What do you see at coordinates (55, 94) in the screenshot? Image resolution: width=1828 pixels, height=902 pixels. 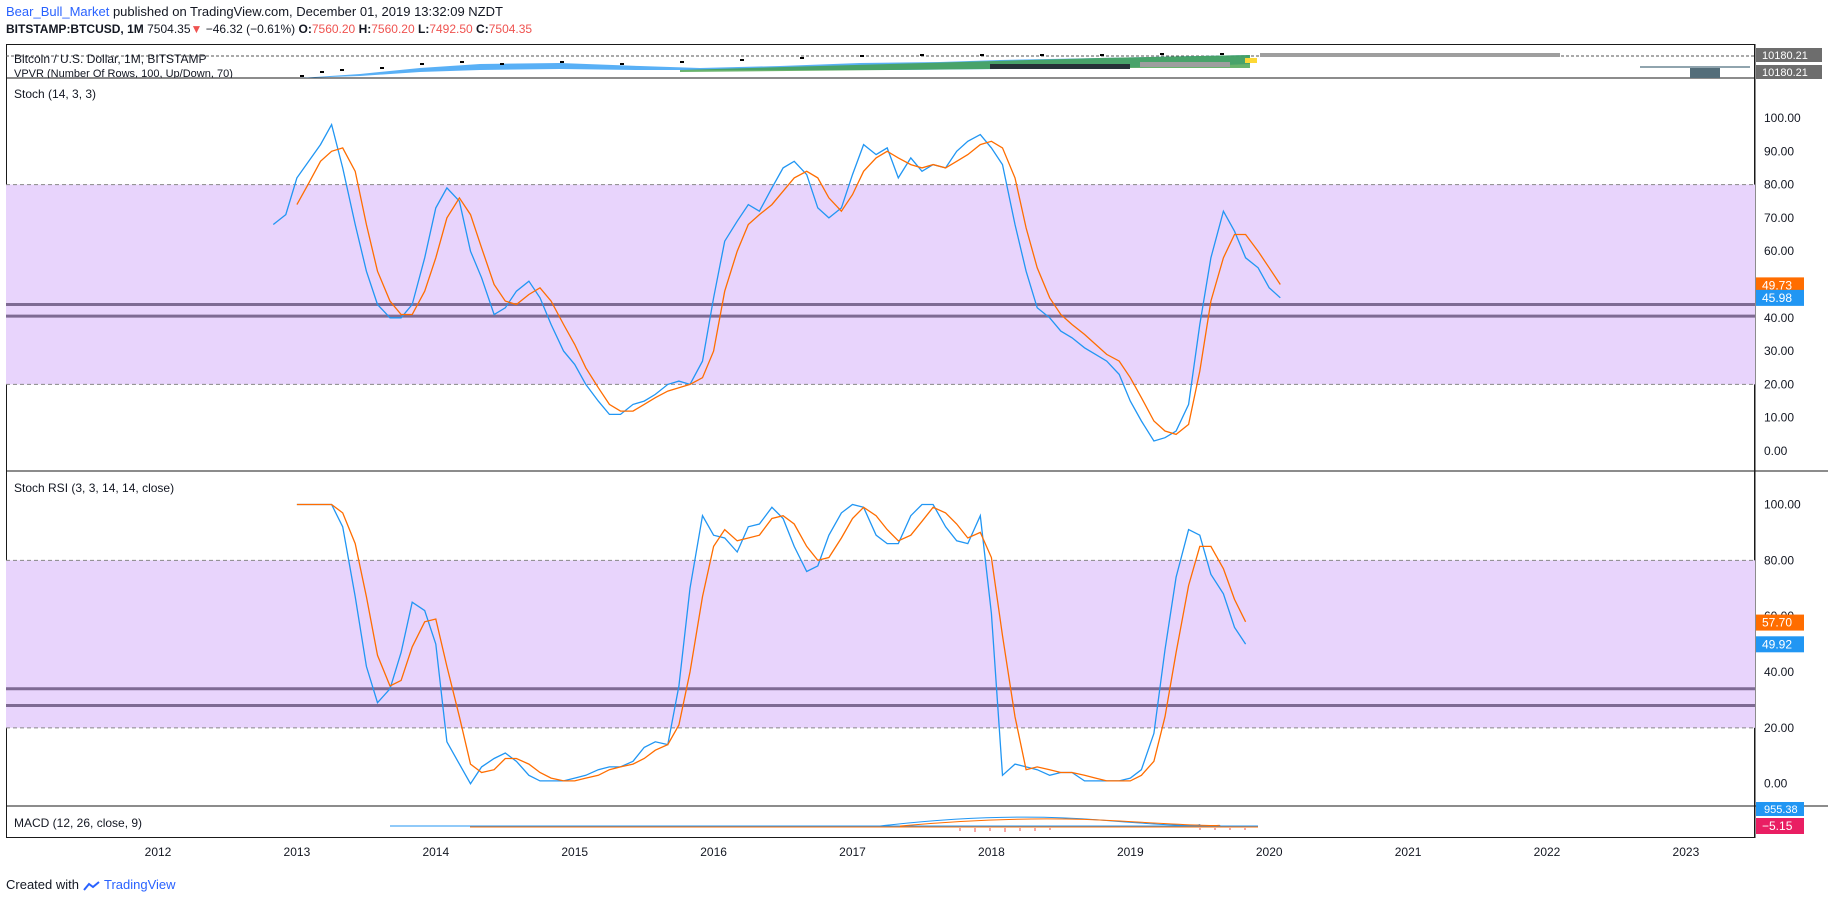 I see `stoch-pane-title: Stoch (14, 3, 3)` at bounding box center [55, 94].